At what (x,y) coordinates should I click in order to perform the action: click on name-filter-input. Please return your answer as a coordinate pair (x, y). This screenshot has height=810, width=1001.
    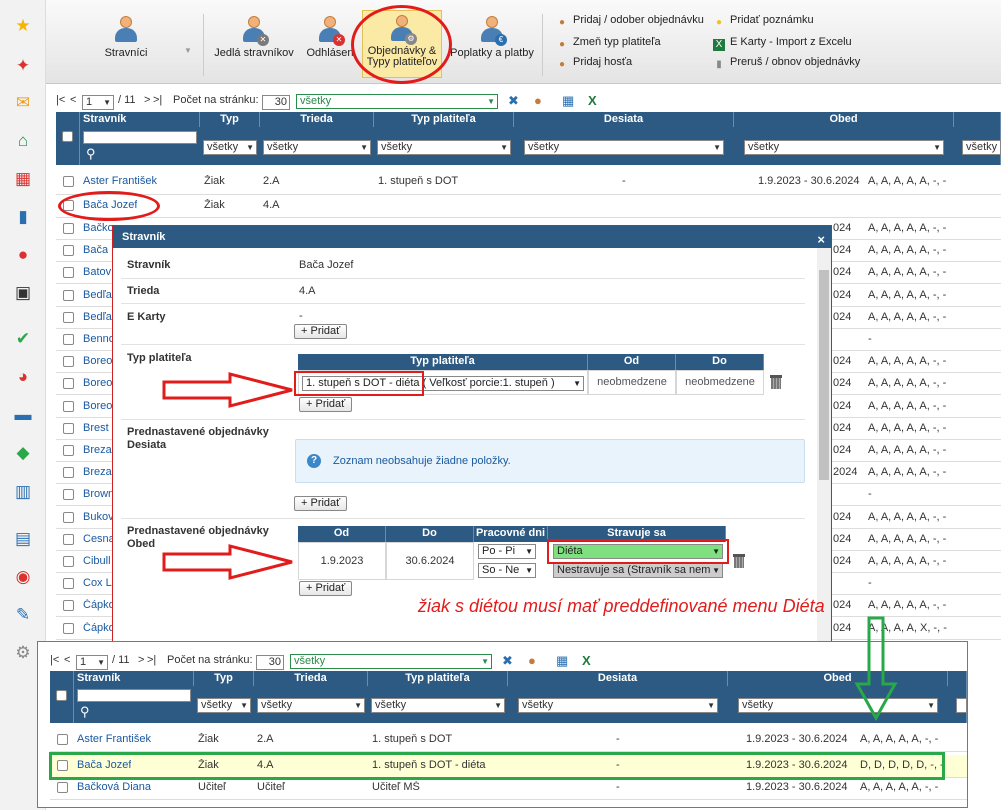
    Looking at the image, I should click on (134, 695).